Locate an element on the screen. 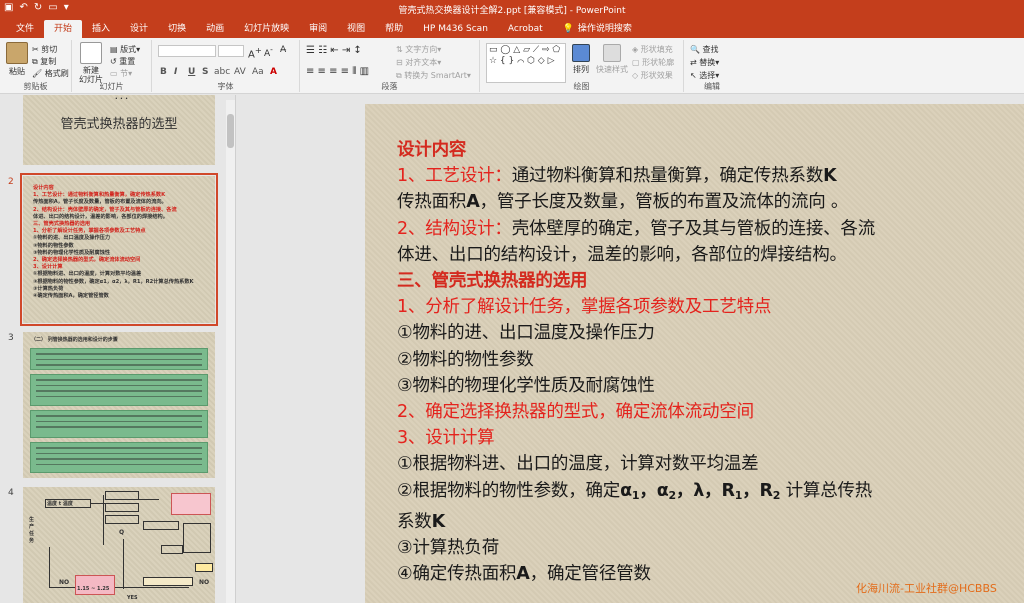  arrange-icon is located at coordinates (581, 53).